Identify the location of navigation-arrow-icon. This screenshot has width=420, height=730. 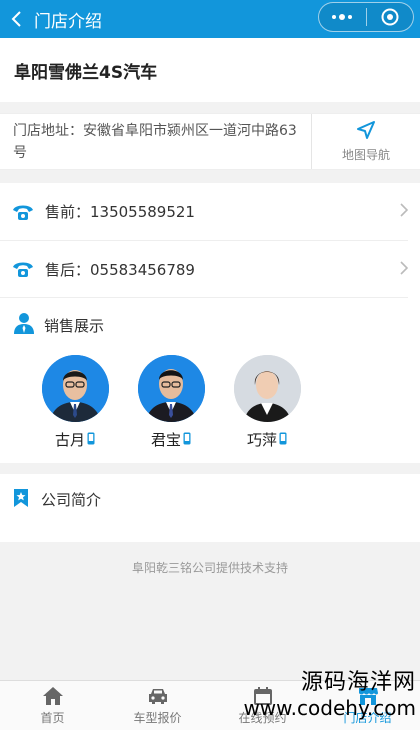
(366, 130).